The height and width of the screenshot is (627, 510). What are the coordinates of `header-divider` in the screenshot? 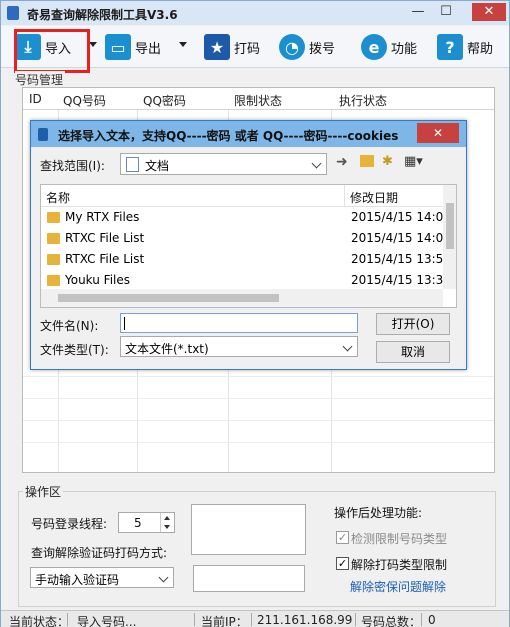 It's located at (344, 196).